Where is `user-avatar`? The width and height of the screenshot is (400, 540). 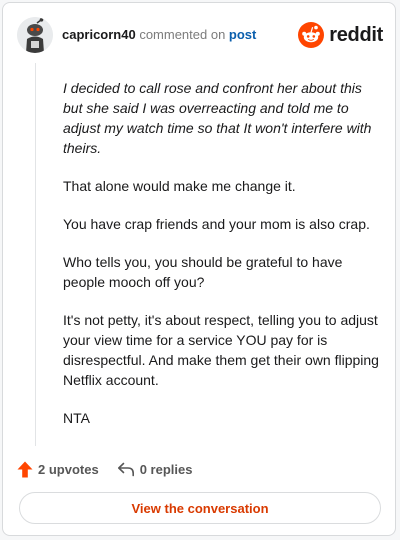 user-avatar is located at coordinates (35, 35).